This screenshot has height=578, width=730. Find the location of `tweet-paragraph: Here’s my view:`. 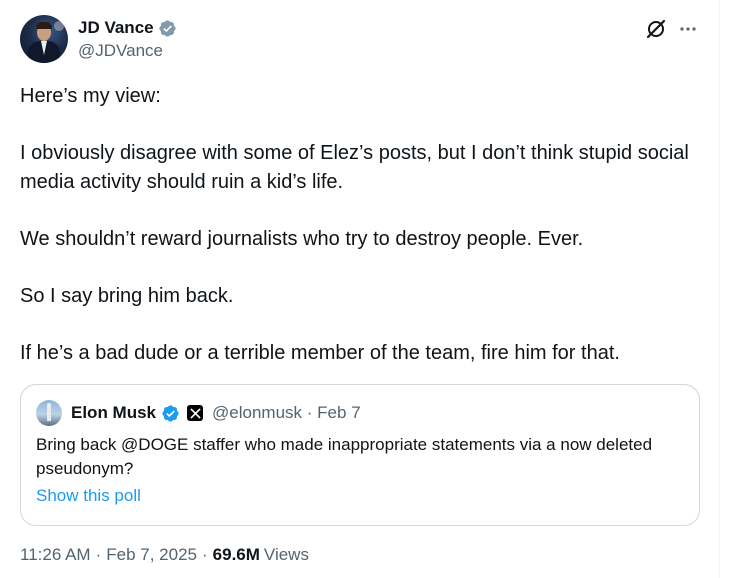

tweet-paragraph: Here’s my view: is located at coordinates (90, 96).